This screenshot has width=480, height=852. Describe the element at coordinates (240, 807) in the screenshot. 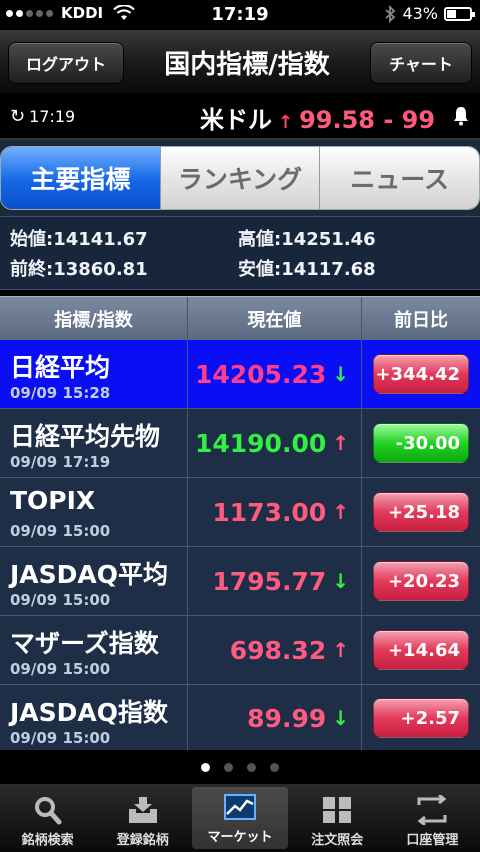

I see `market-chart-icon` at that location.